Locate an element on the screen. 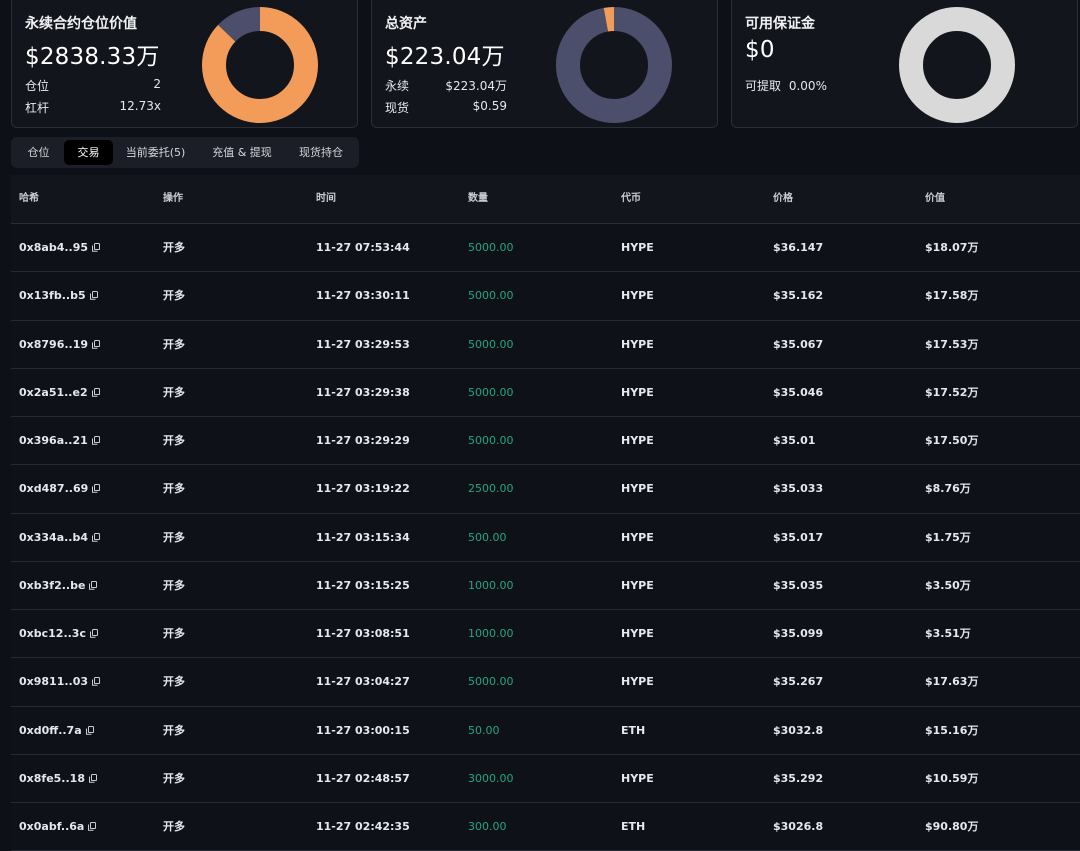 The width and height of the screenshot is (1080, 851). tab-deposits-withdrawals: 充值 & 提现 is located at coordinates (242, 152).